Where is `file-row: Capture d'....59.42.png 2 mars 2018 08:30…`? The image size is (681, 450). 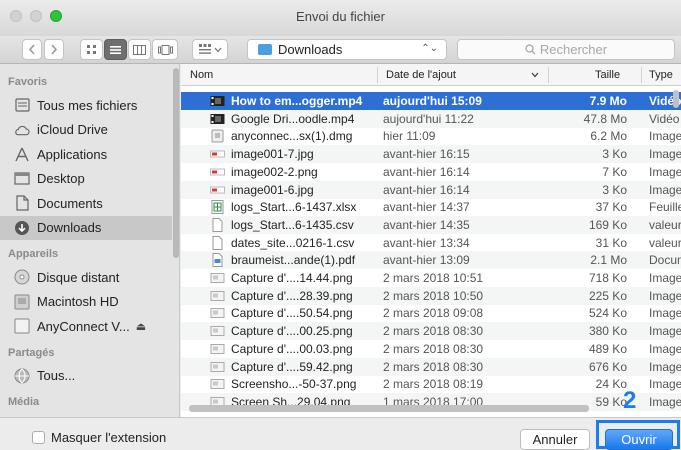
file-row: Capture d'....59.42.png 2 mars 2018 08:30… is located at coordinates (431, 366).